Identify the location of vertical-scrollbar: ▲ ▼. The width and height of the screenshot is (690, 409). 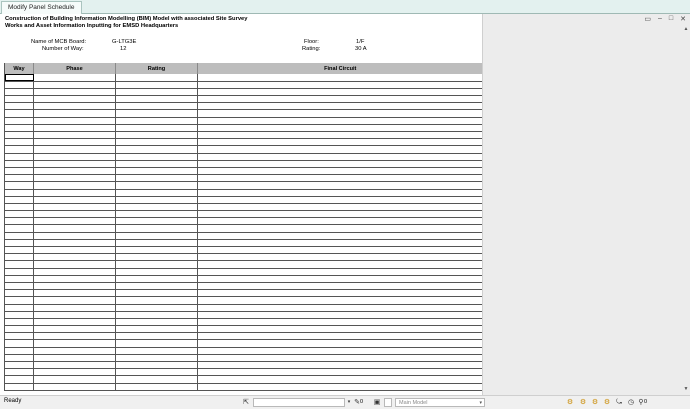
(686, 209).